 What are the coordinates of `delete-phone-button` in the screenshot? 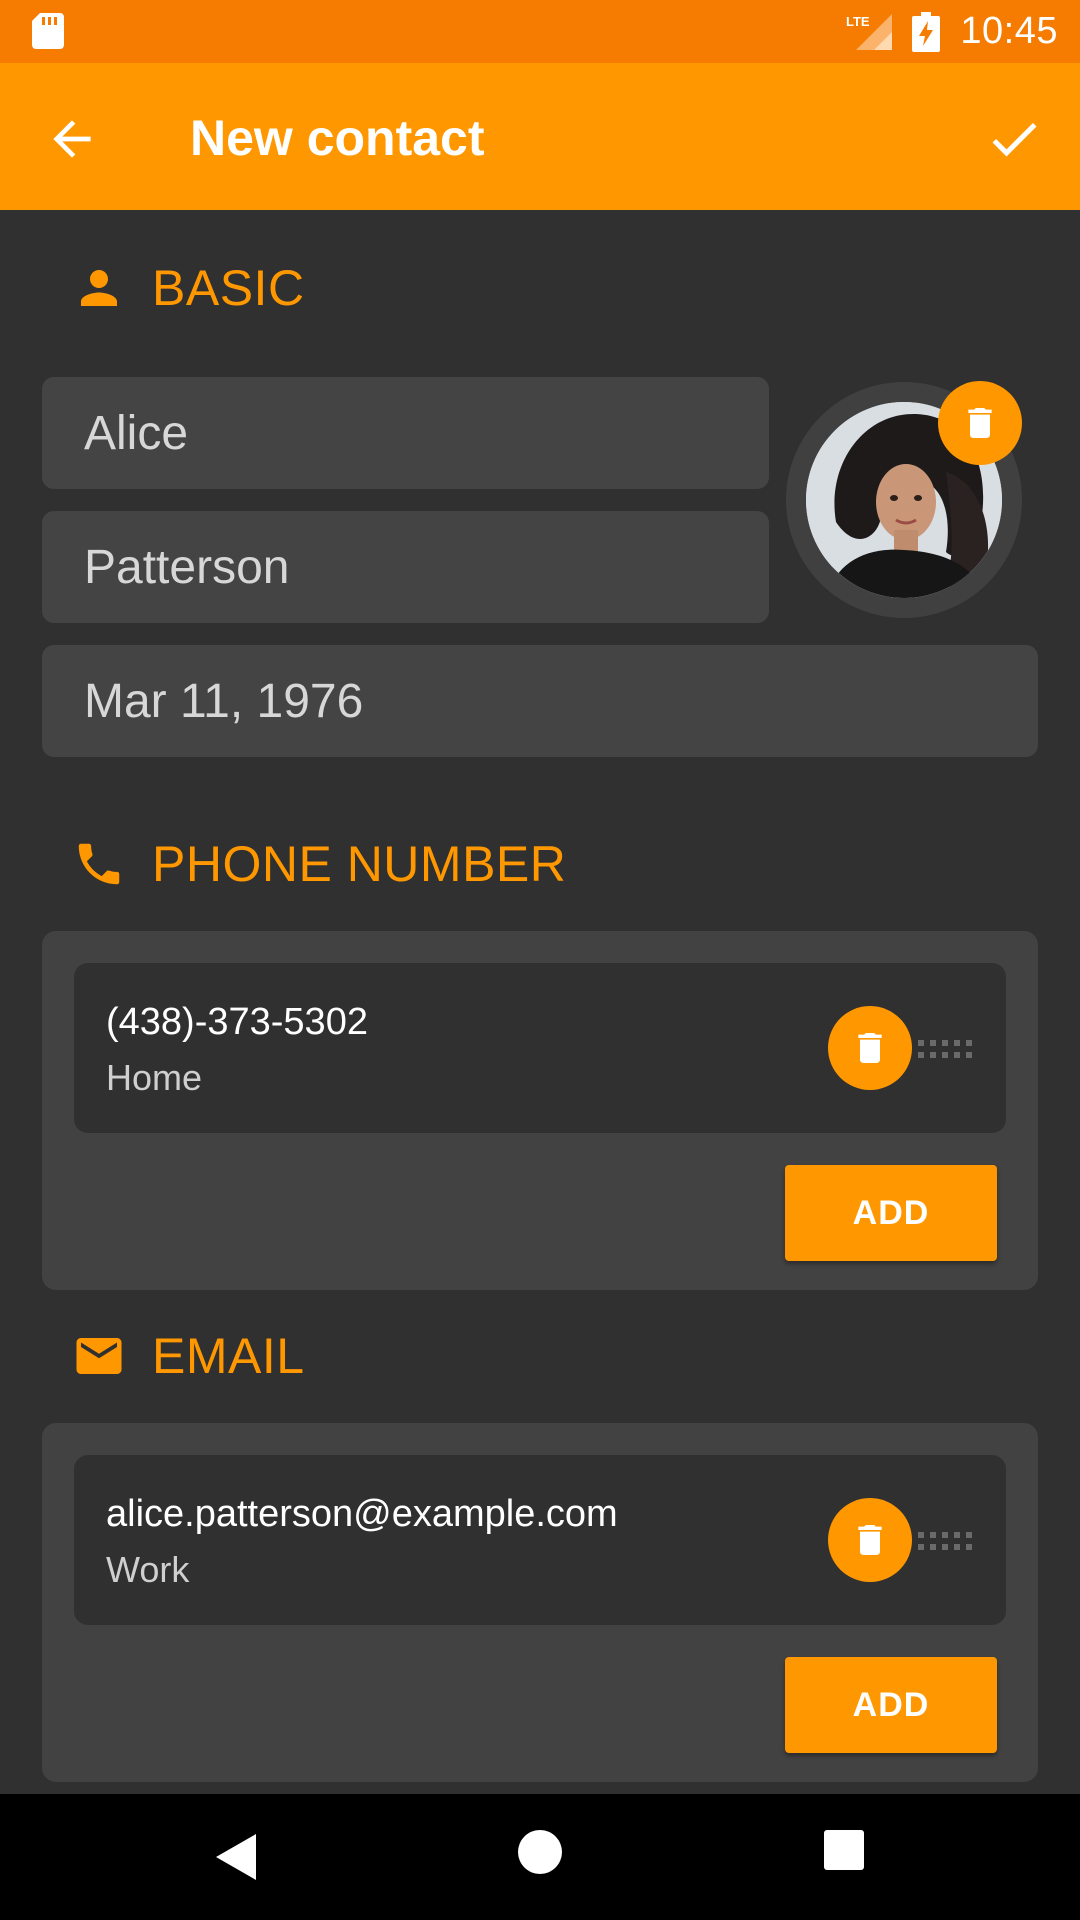 It's located at (870, 1048).